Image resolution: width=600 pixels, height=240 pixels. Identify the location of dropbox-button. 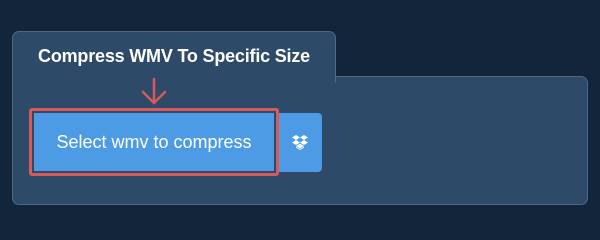
(300, 142).